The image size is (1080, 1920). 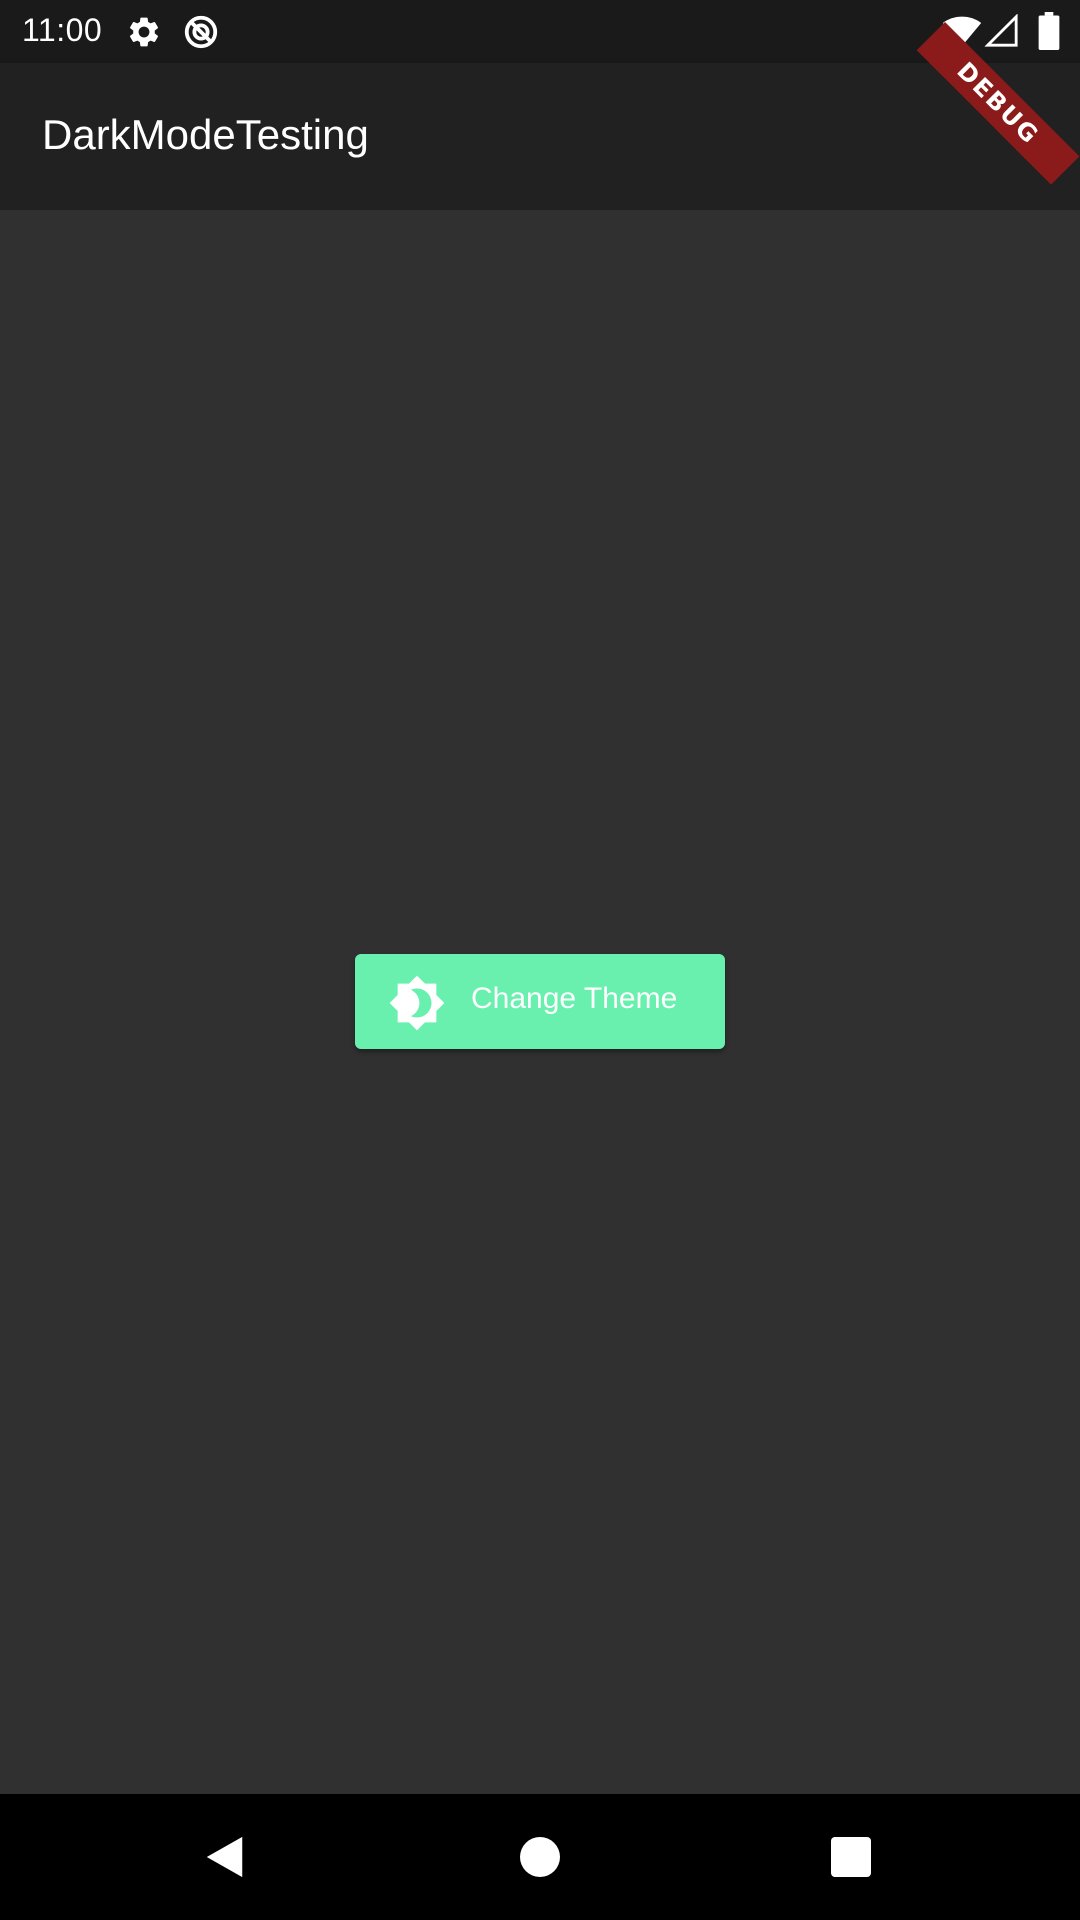 I want to click on back-icon, so click(x=224, y=1857).